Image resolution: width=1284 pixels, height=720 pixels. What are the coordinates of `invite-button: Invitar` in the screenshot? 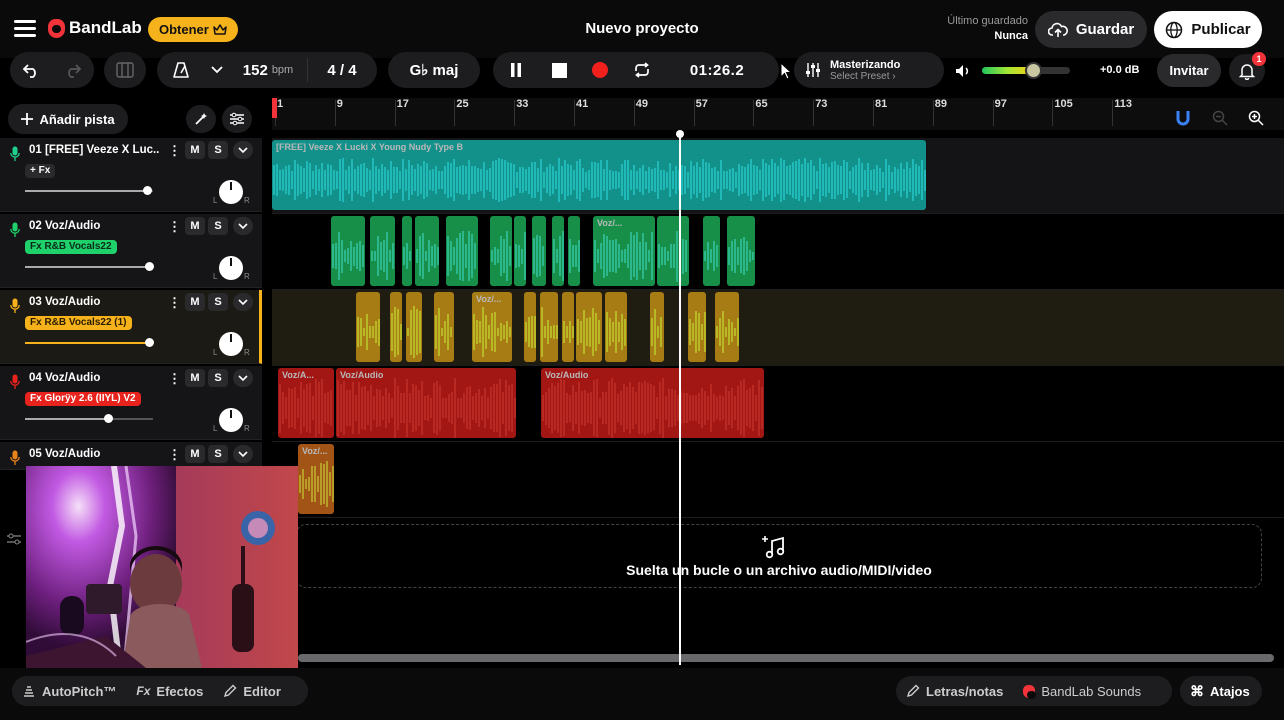 It's located at (1189, 70).